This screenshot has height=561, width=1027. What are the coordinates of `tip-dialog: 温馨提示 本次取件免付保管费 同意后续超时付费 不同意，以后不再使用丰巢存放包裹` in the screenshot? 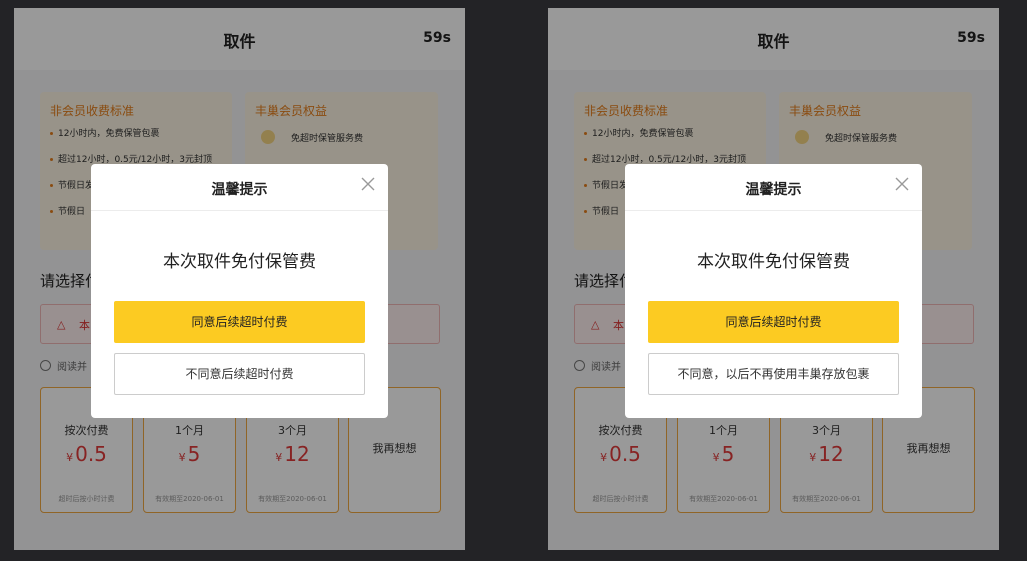 It's located at (773, 291).